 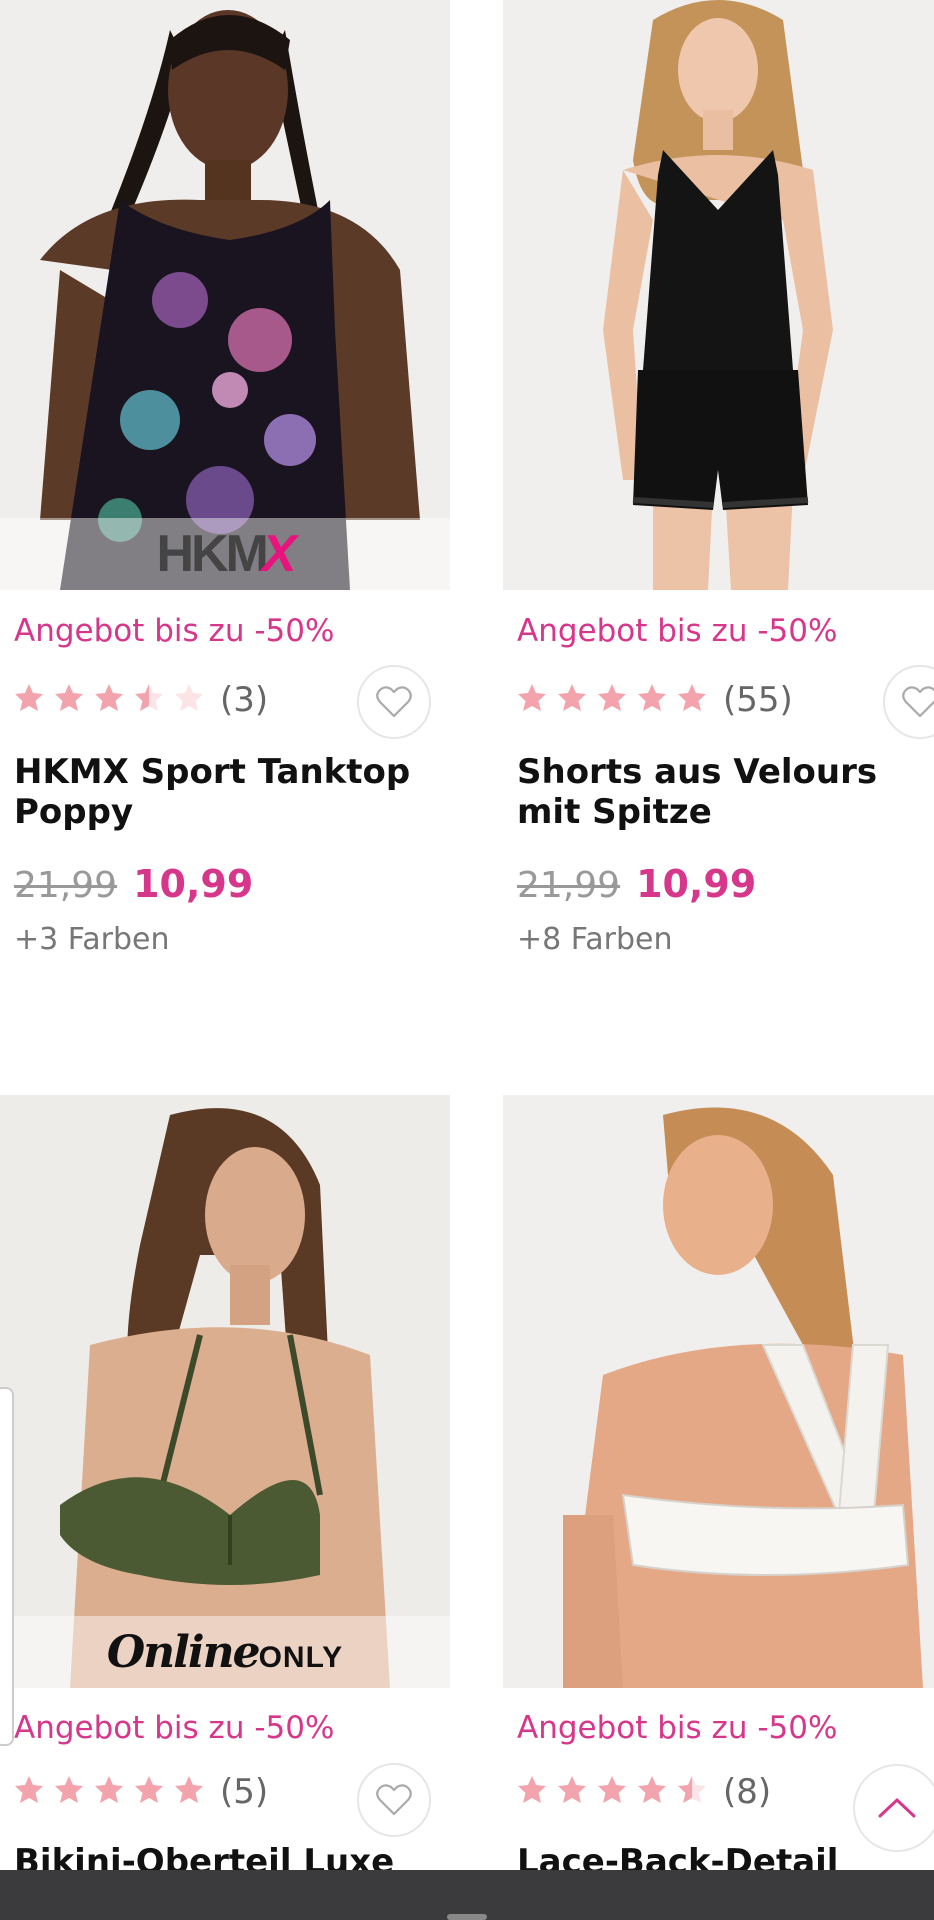 What do you see at coordinates (758, 700) in the screenshot?
I see `rating-count: (55)` at bounding box center [758, 700].